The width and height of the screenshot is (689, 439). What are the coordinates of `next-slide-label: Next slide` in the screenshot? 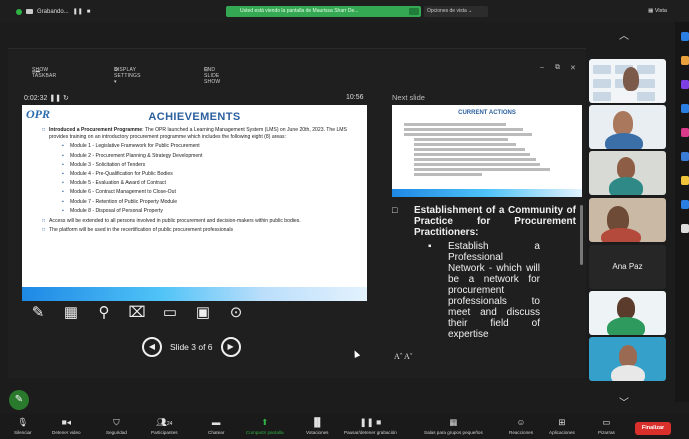 It's located at (408, 97).